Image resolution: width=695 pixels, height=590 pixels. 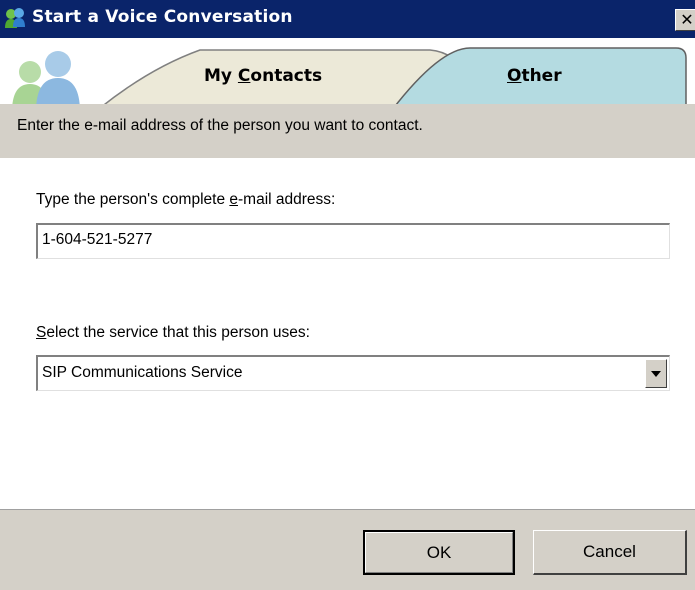 I want to click on ok-button: OK, so click(x=439, y=552).